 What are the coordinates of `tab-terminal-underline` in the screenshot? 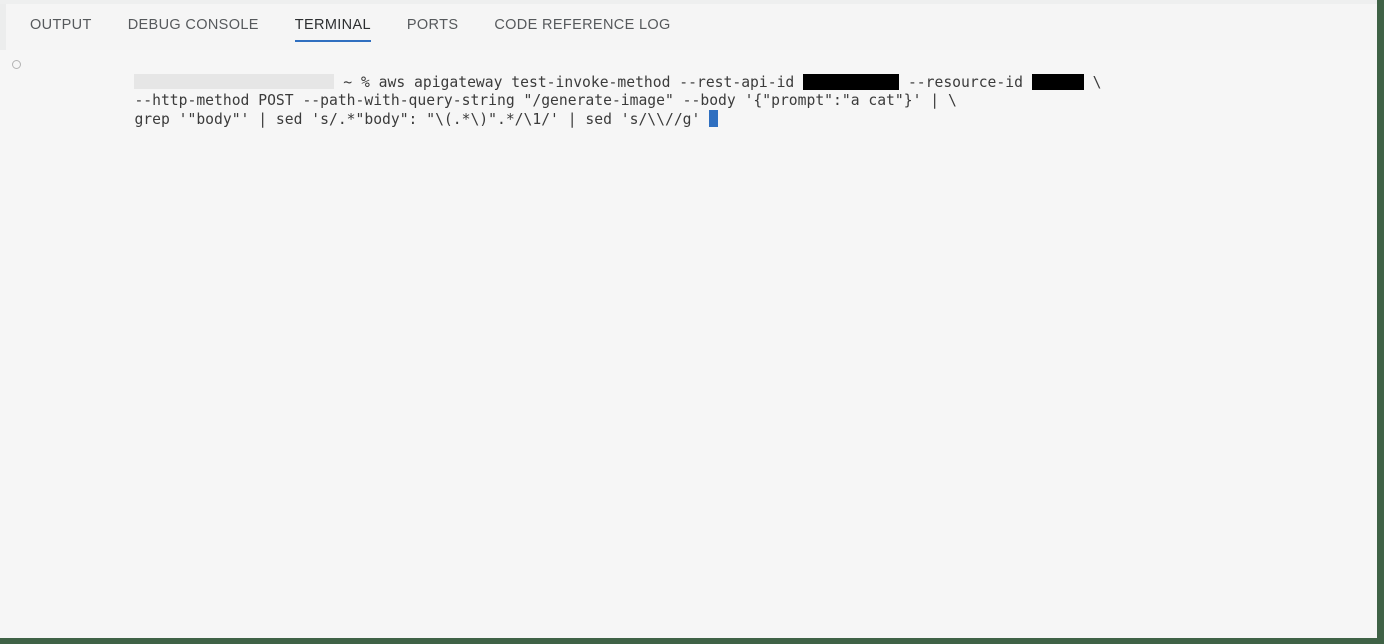 It's located at (332, 41).